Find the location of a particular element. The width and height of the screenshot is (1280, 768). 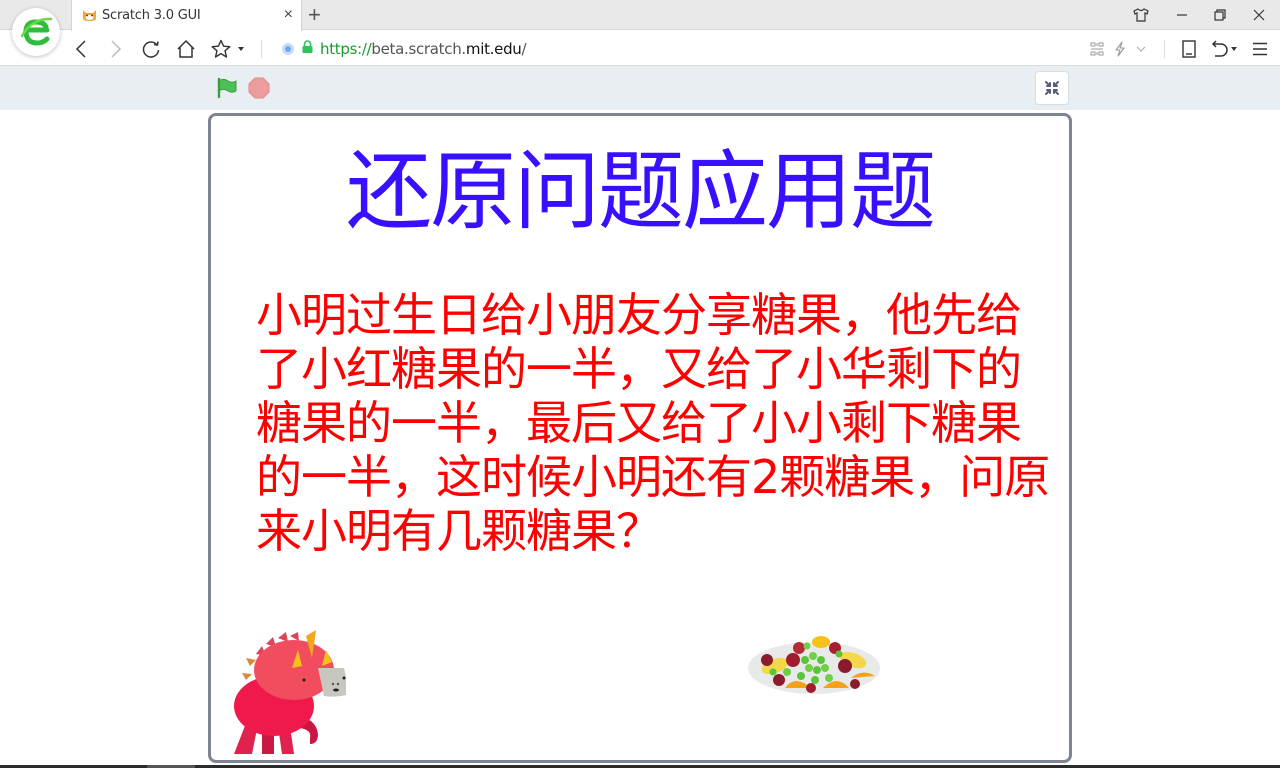

question-line: 糖果的一半，最后又给了小小剩下糖果 is located at coordinates (639, 423).